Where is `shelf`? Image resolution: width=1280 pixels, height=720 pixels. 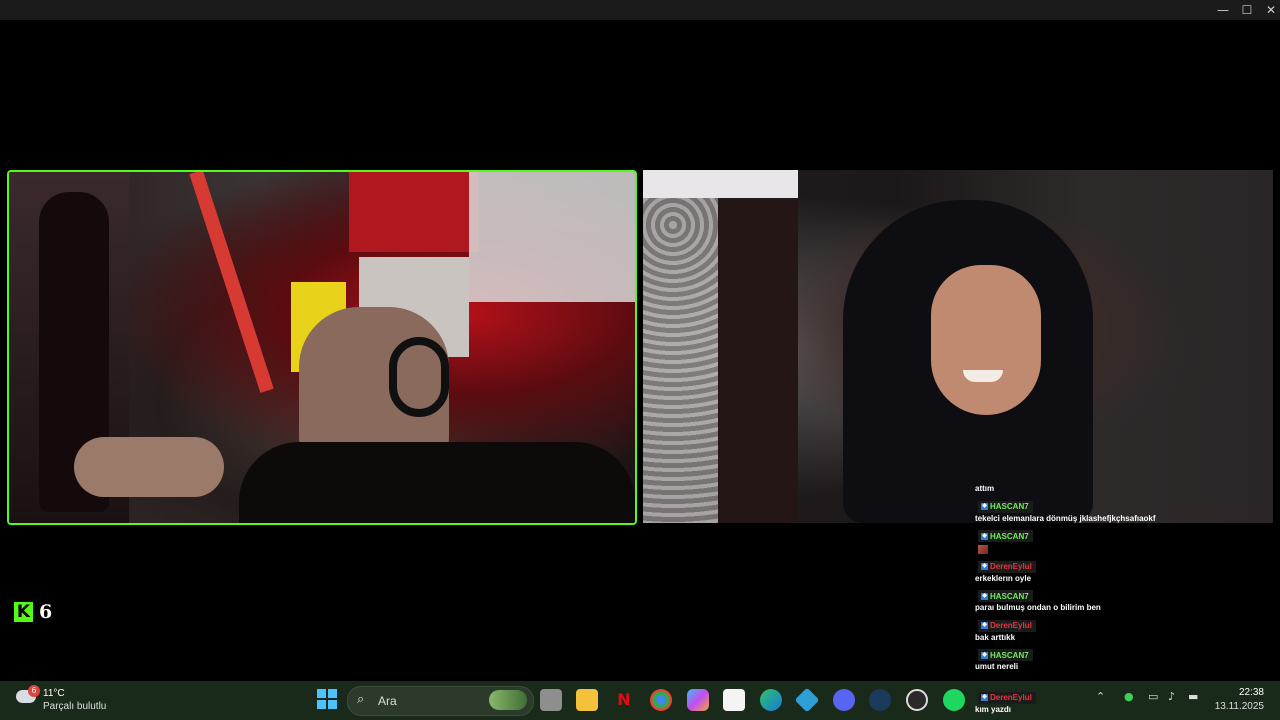
shelf is located at coordinates (552, 237).